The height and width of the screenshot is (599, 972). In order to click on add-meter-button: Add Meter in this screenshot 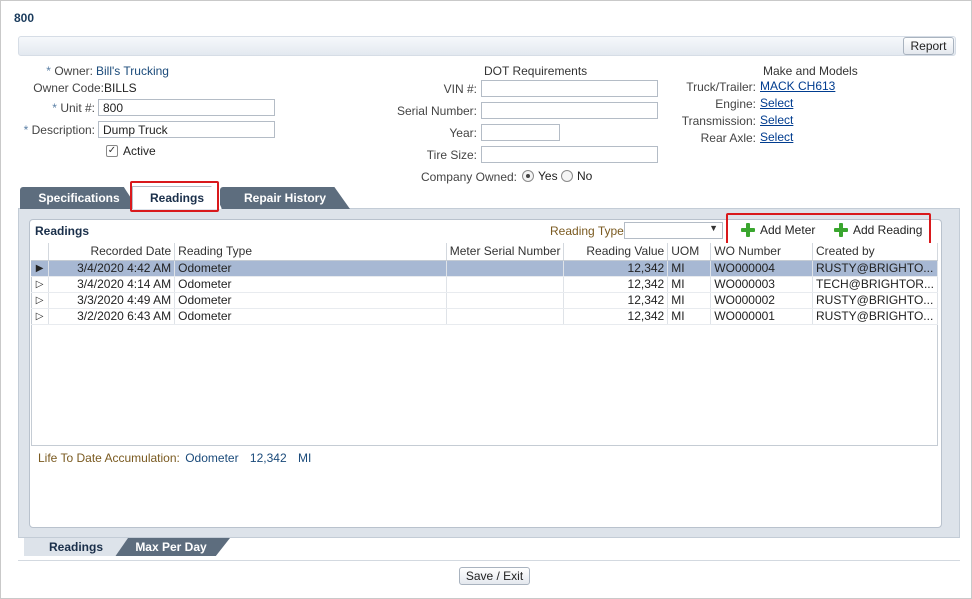, I will do `click(778, 230)`.